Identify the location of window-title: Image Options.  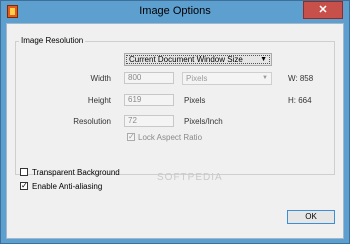
(175, 11).